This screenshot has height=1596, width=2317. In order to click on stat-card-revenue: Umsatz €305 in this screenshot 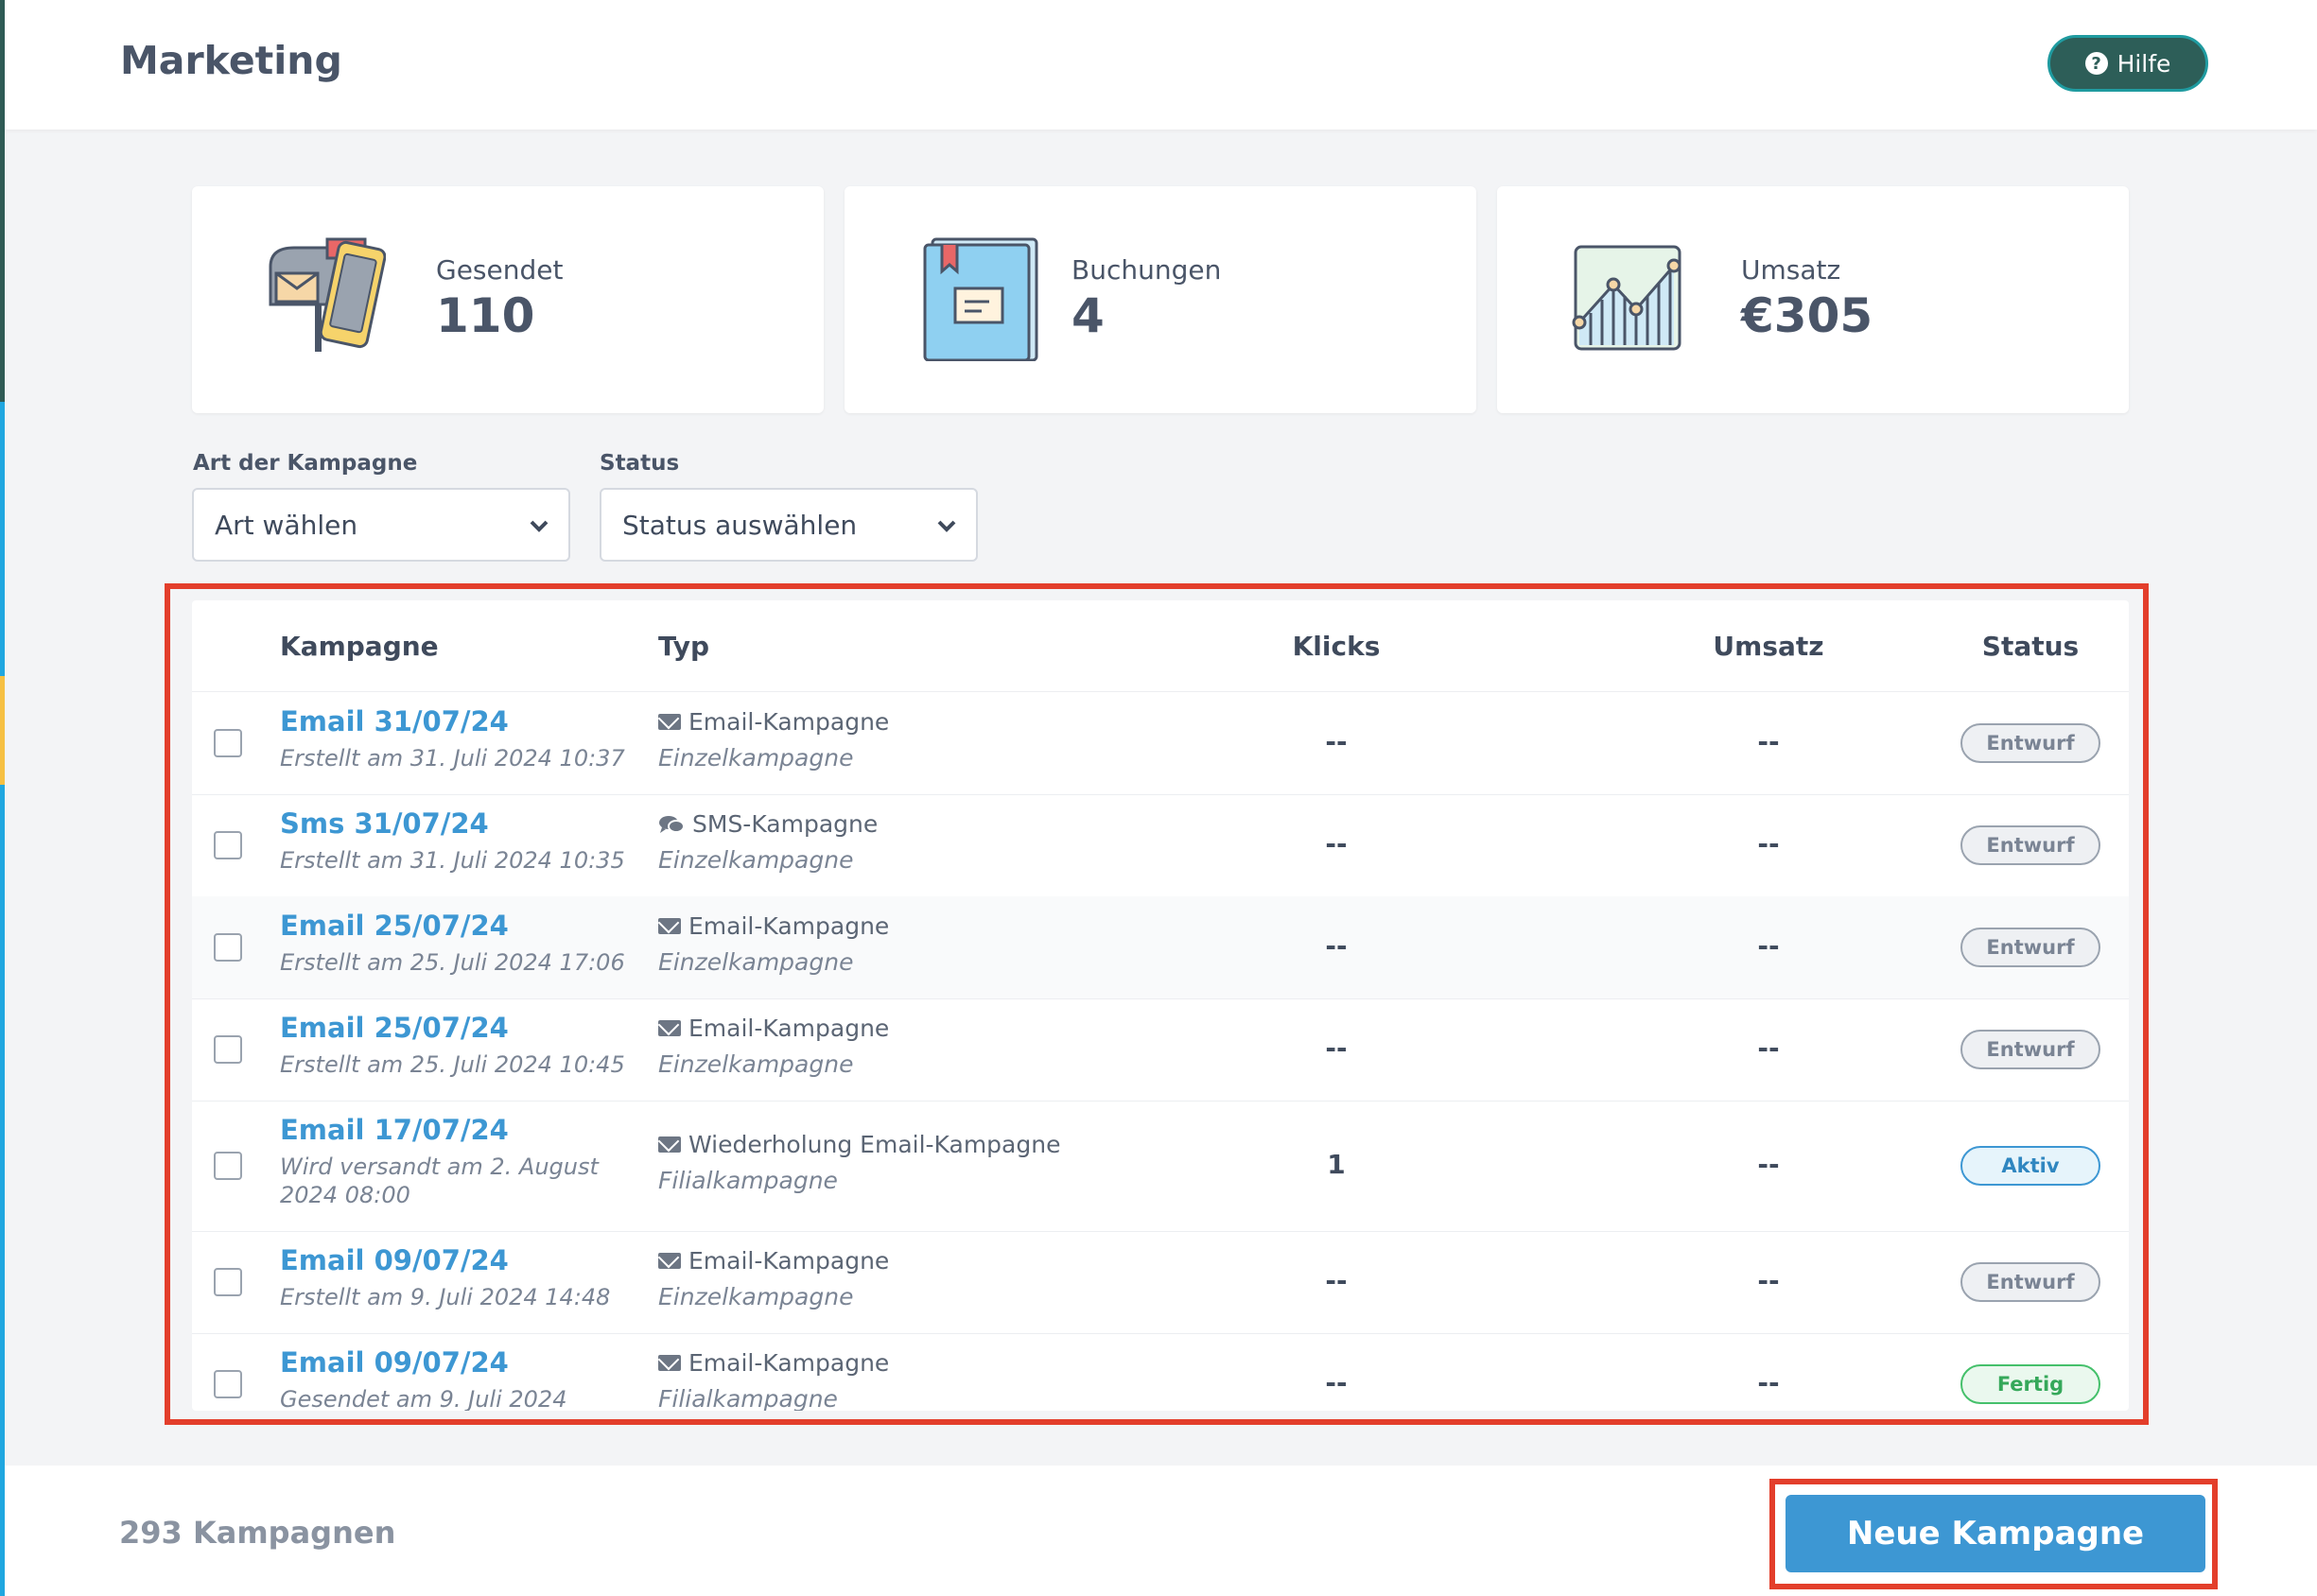, I will do `click(1813, 300)`.